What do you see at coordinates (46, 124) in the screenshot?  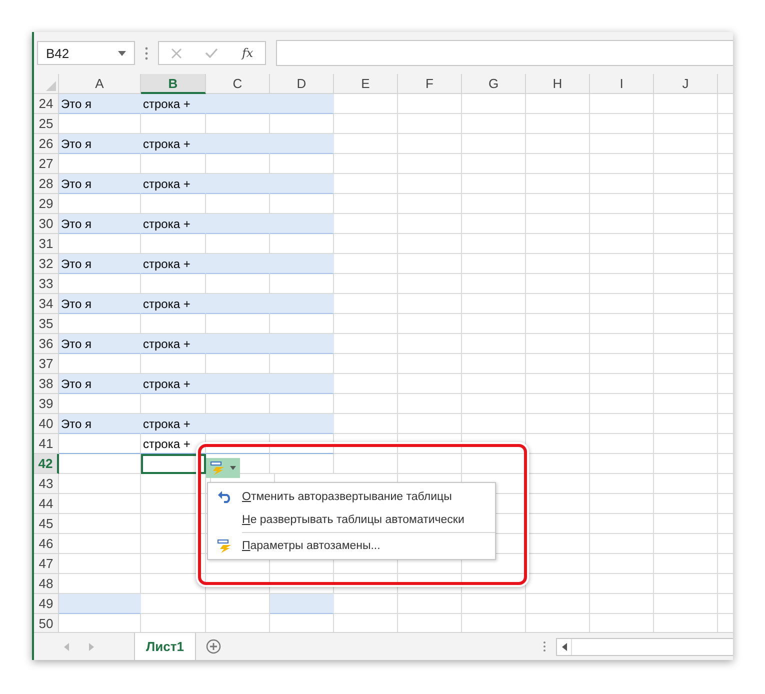 I see `row-header: 25` at bounding box center [46, 124].